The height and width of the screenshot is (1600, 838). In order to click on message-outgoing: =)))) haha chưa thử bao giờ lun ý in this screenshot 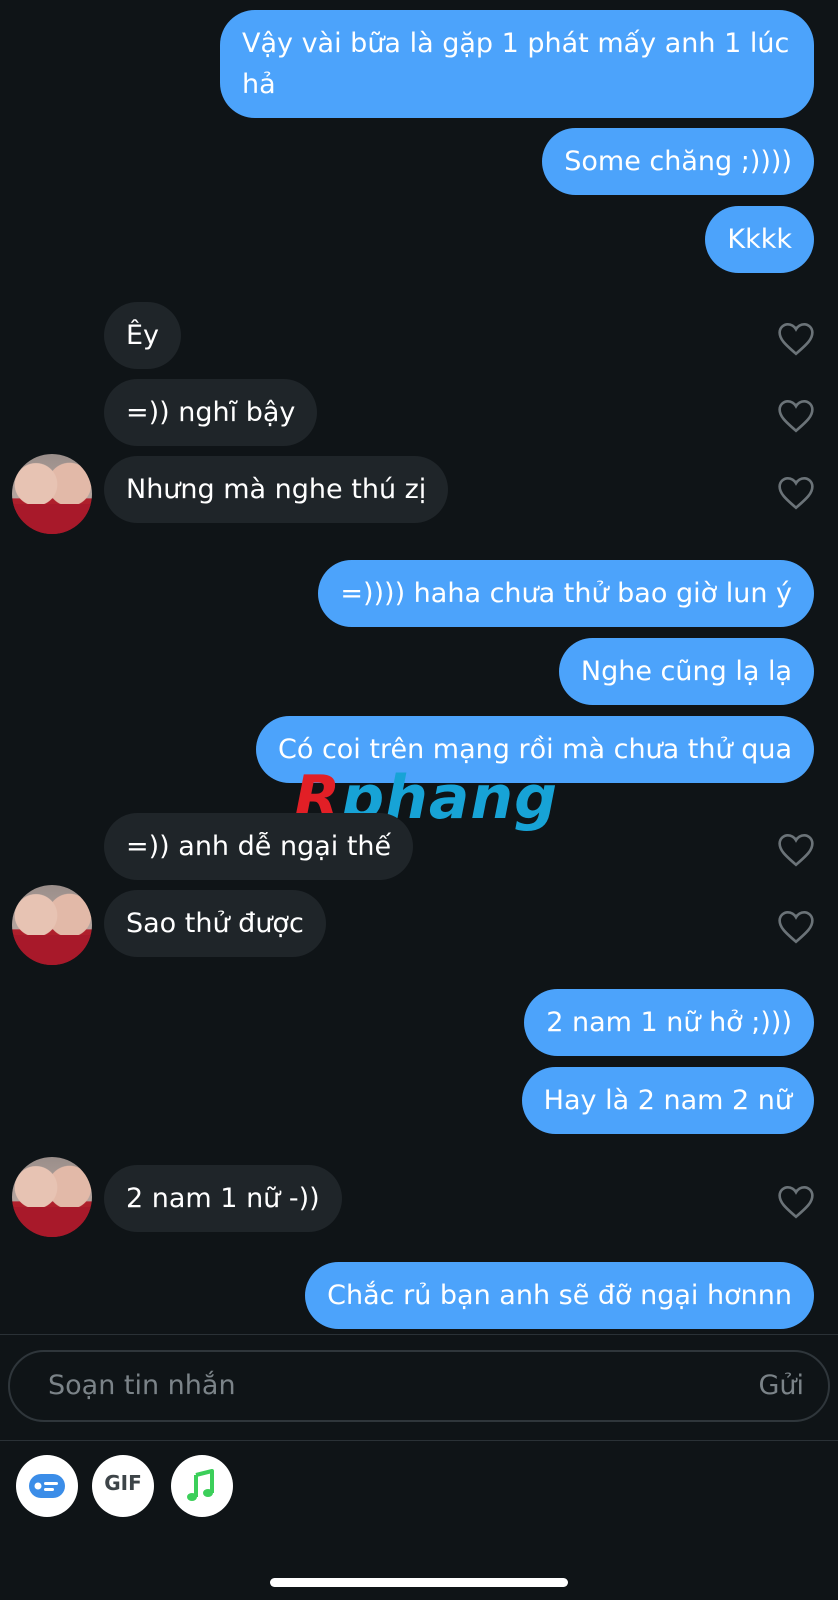, I will do `click(566, 593)`.